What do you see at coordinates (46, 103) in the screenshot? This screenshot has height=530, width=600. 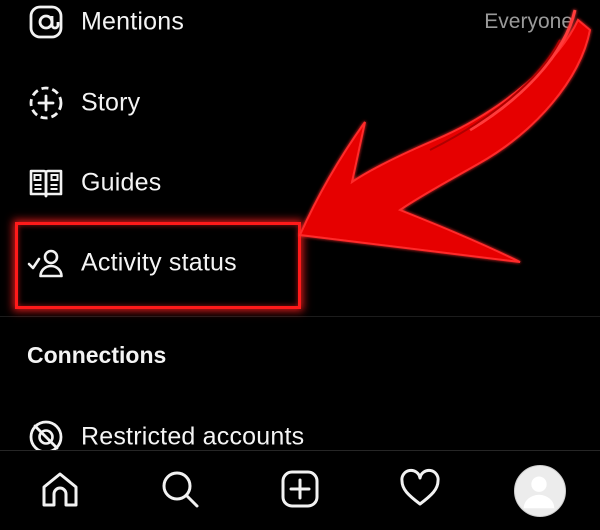 I see `story-add-icon` at bounding box center [46, 103].